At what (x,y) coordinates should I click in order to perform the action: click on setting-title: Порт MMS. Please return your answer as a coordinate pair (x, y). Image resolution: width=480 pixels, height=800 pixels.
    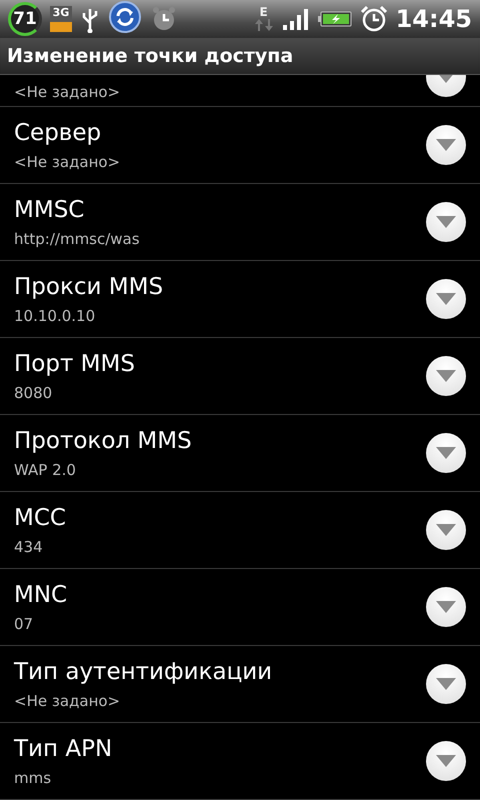
    Looking at the image, I should click on (74, 364).